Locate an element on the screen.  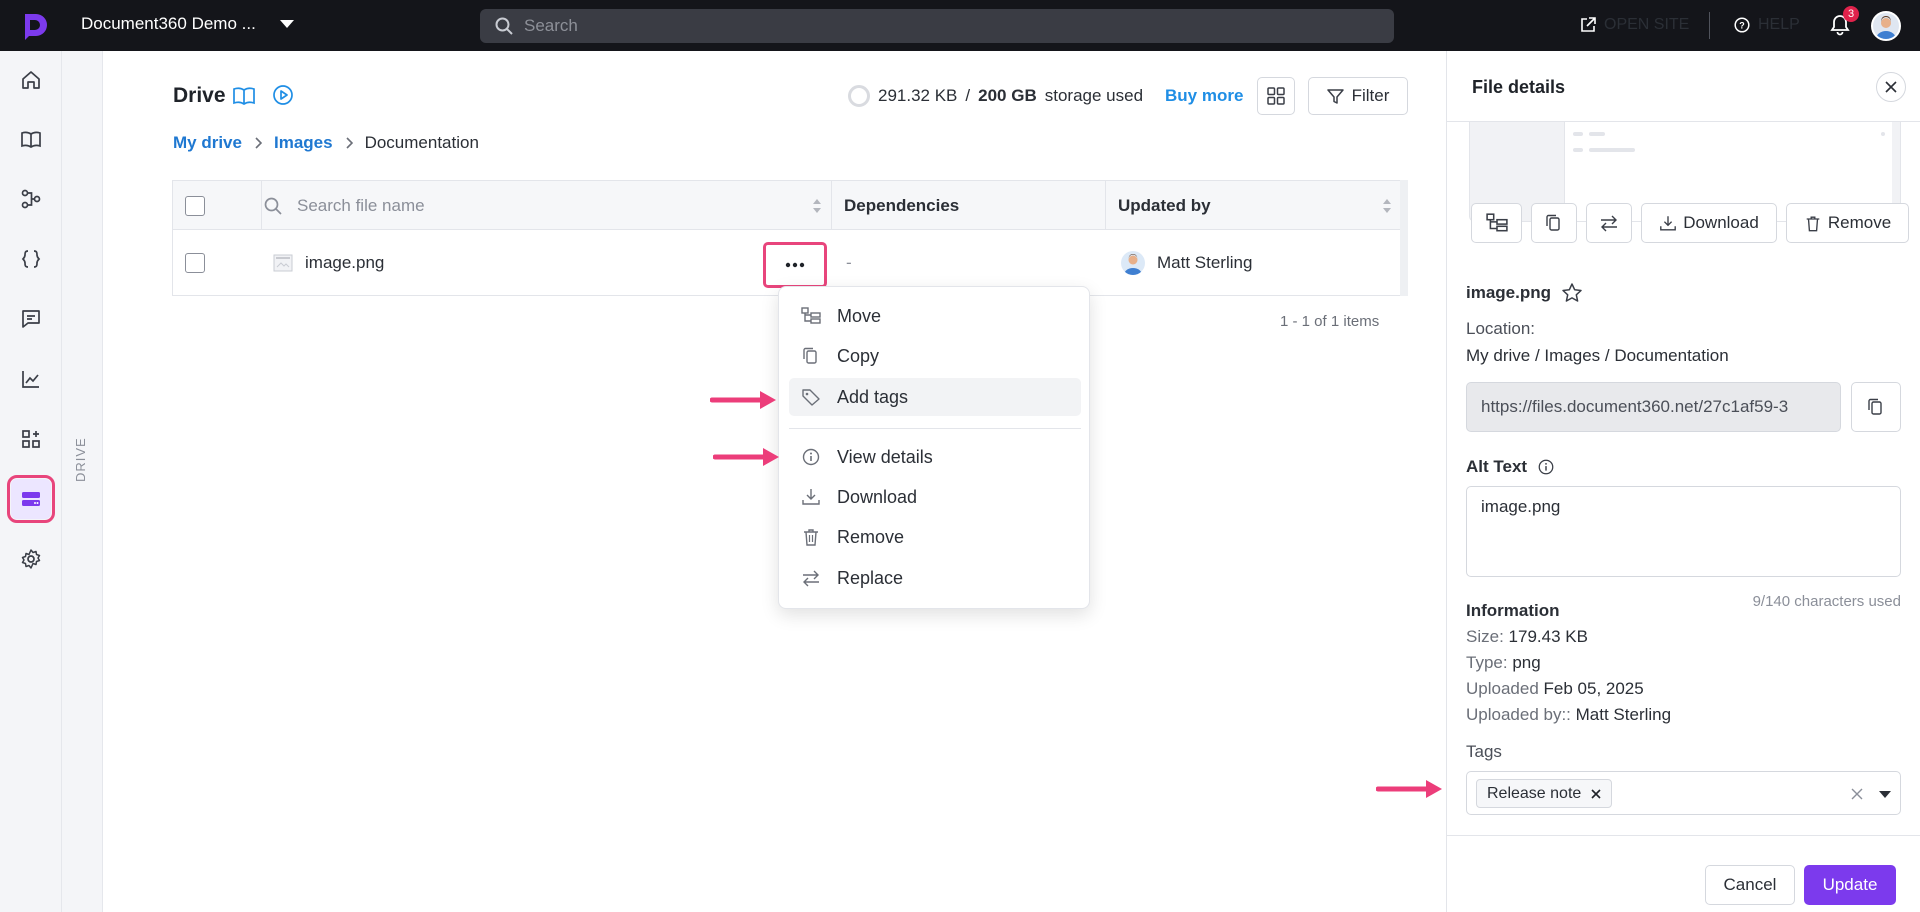
menu-label: Move is located at coordinates (859, 315).